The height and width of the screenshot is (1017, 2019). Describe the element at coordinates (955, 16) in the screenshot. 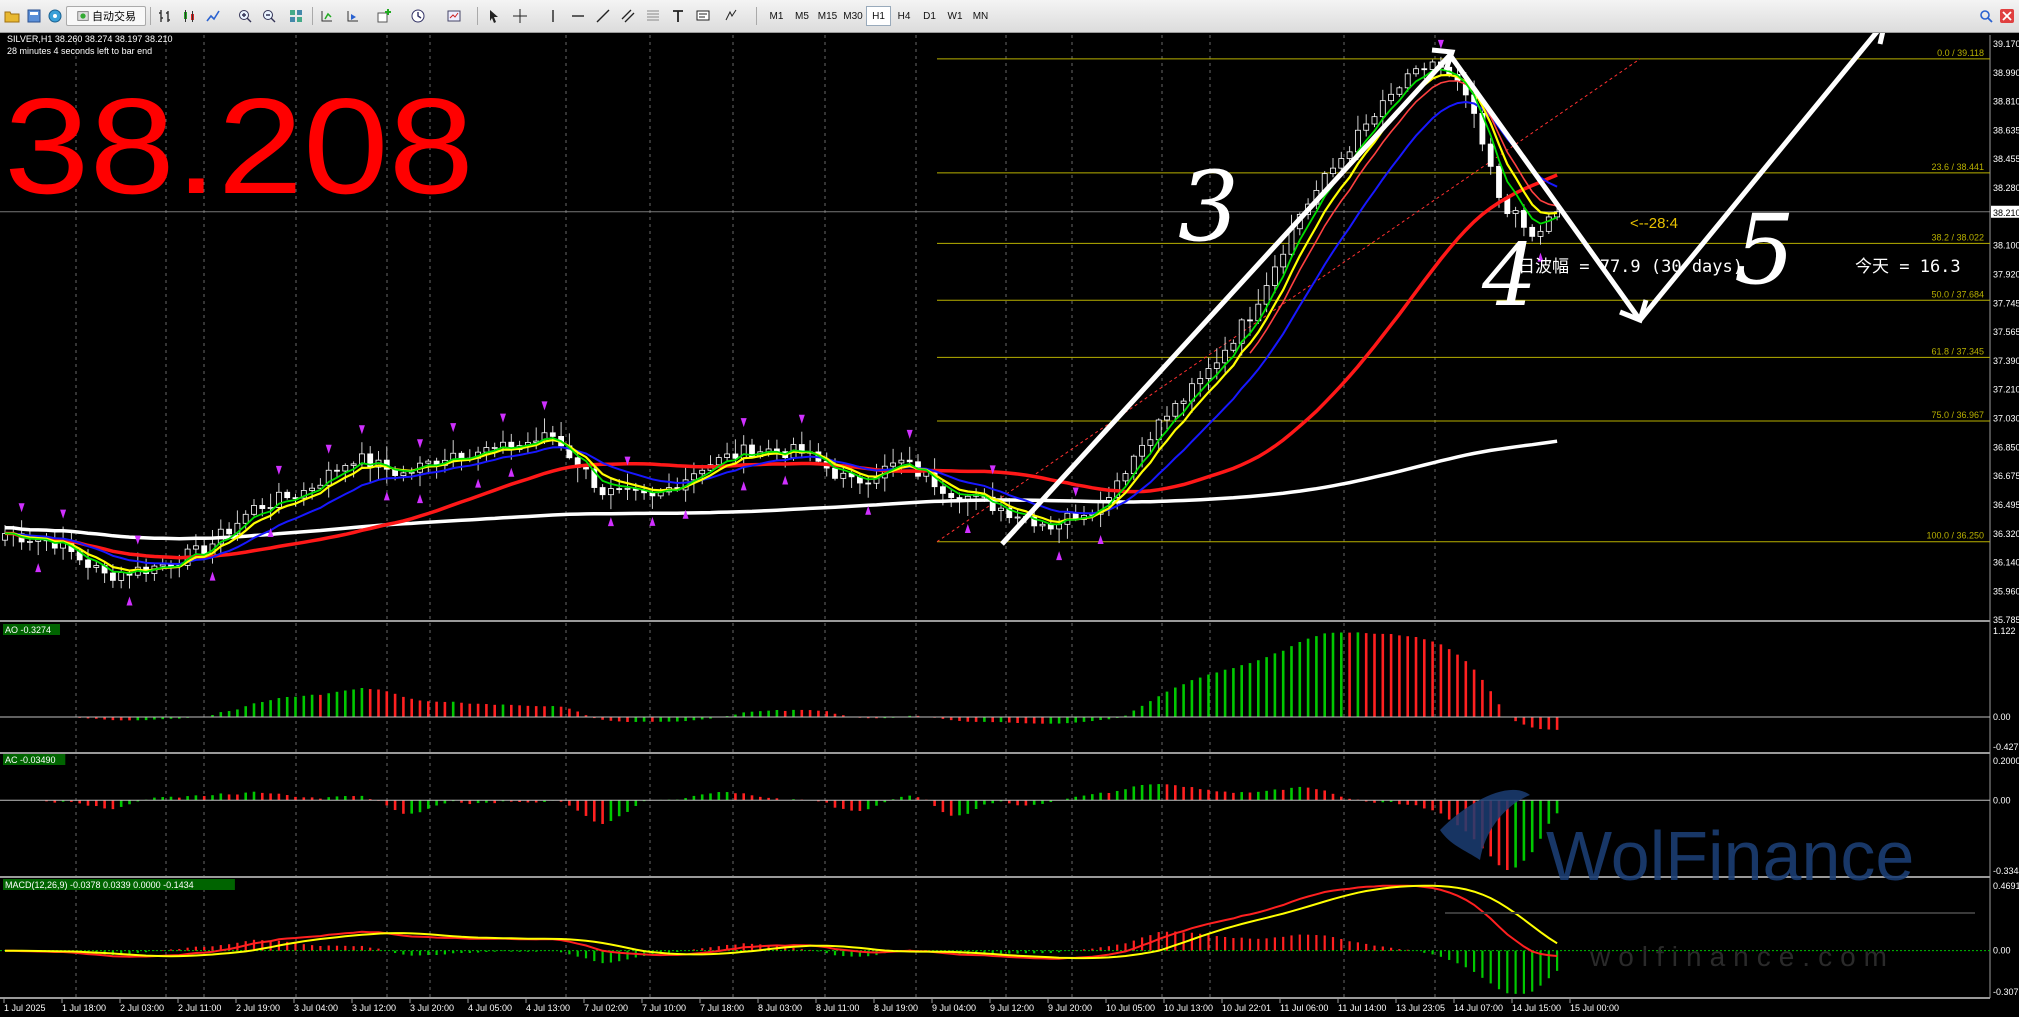

I see `timeframe-w1-button: W1` at that location.